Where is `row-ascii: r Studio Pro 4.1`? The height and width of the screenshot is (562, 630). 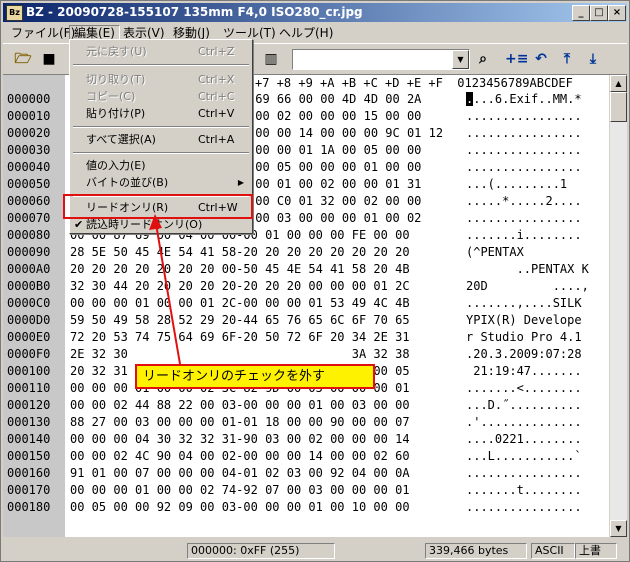 row-ascii: r Studio Pro 4.1 is located at coordinates (524, 337).